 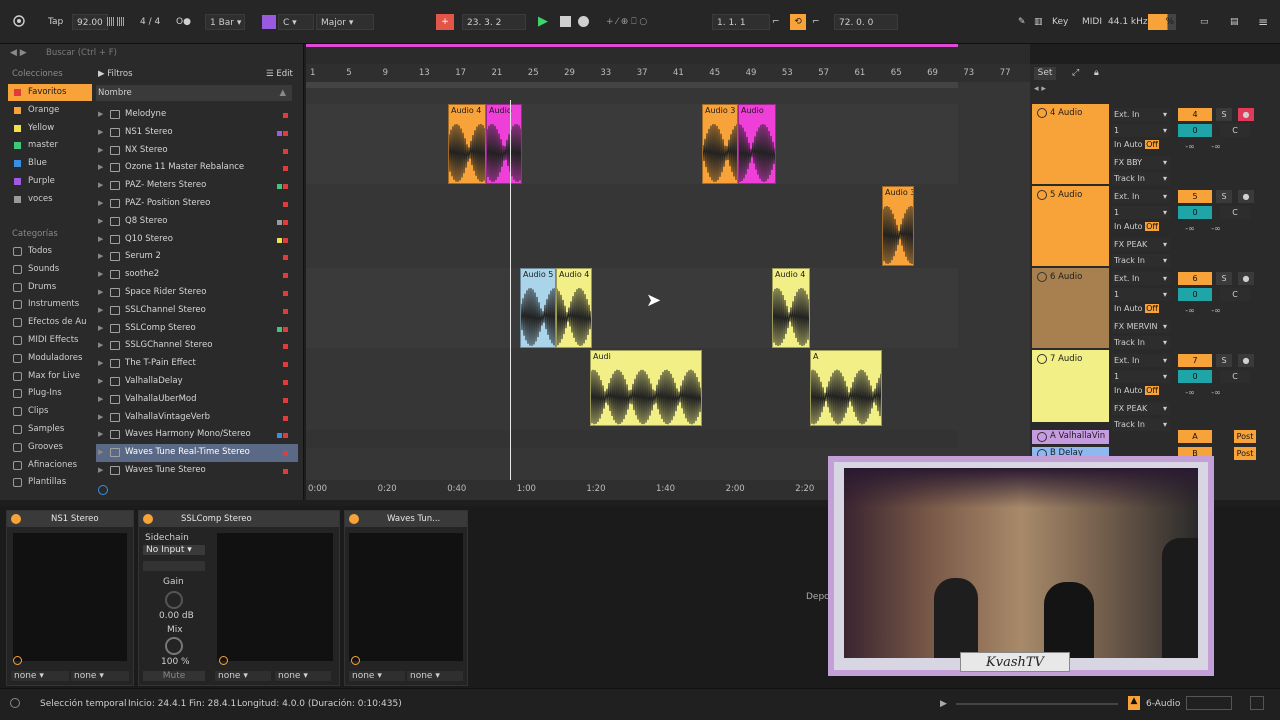 What do you see at coordinates (197, 471) in the screenshot?
I see `browser-list-item: ▶ Waves Tune Stereo` at bounding box center [197, 471].